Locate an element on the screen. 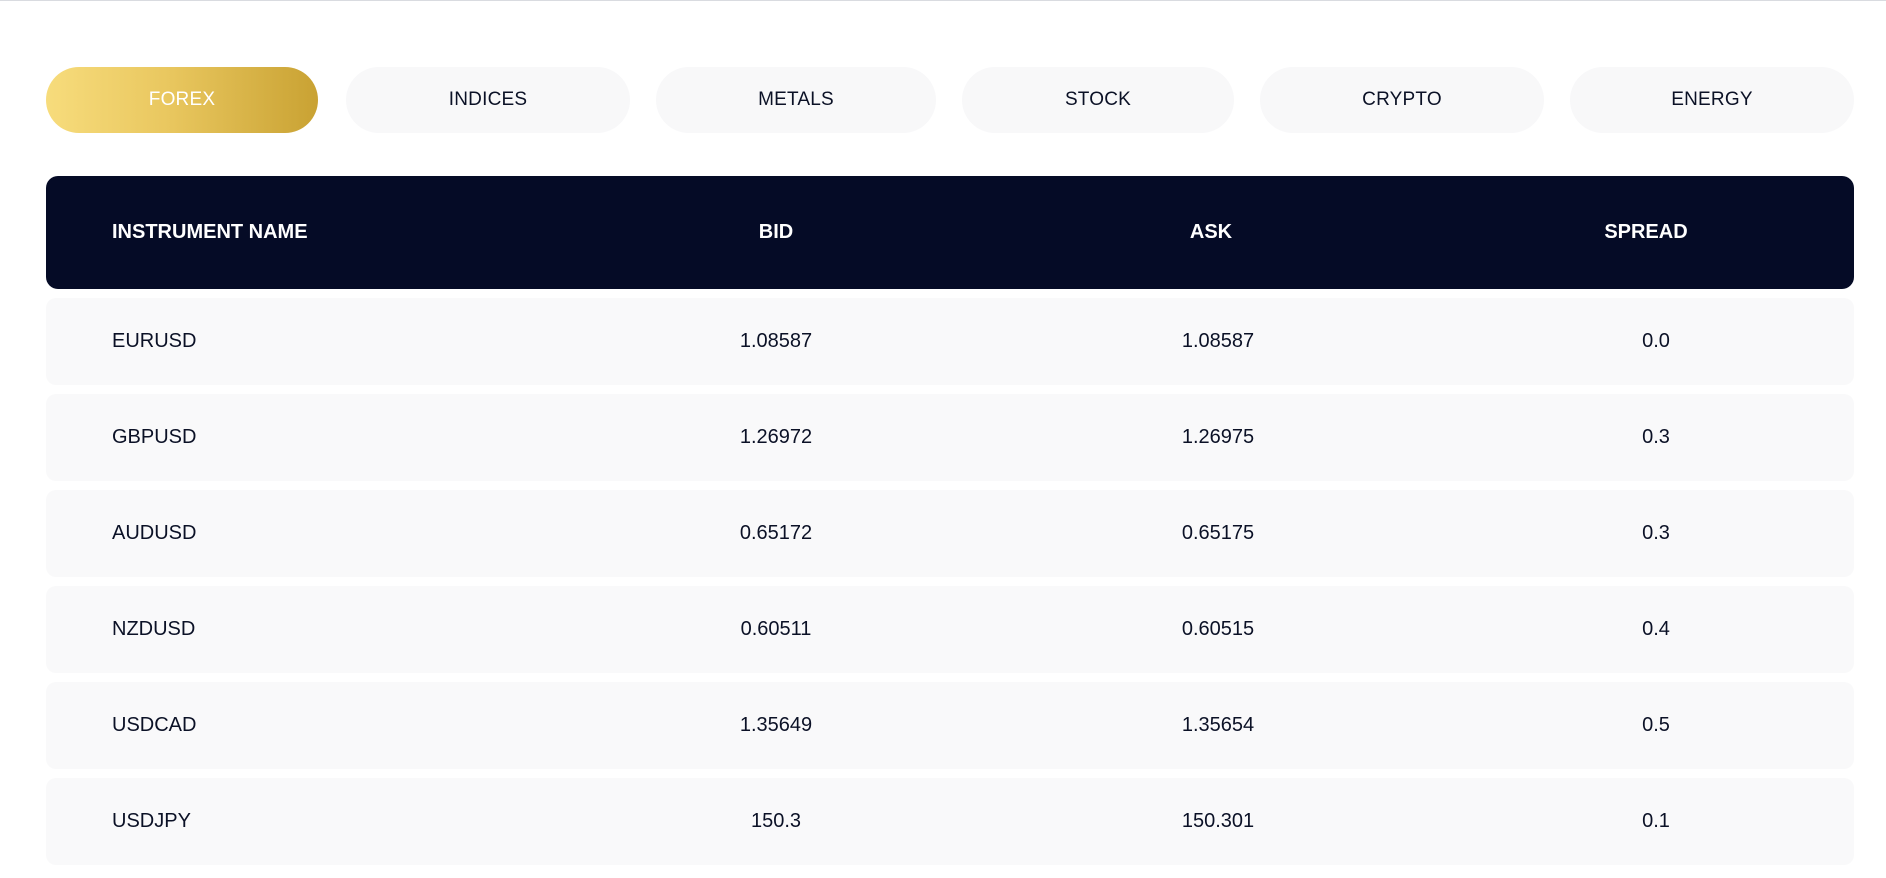  spread-value: 0.1 is located at coordinates (1656, 821).